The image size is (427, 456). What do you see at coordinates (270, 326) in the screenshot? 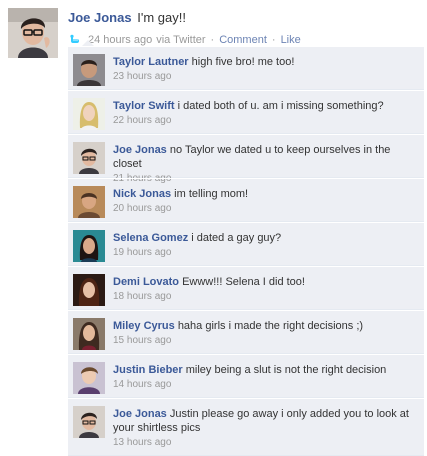
I see `comment-text: haha girls i made the right decisions ;)` at bounding box center [270, 326].